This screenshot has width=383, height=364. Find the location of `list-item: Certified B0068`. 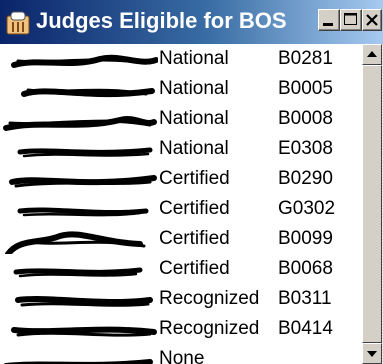

list-item: Certified B0068 is located at coordinates (181, 269).